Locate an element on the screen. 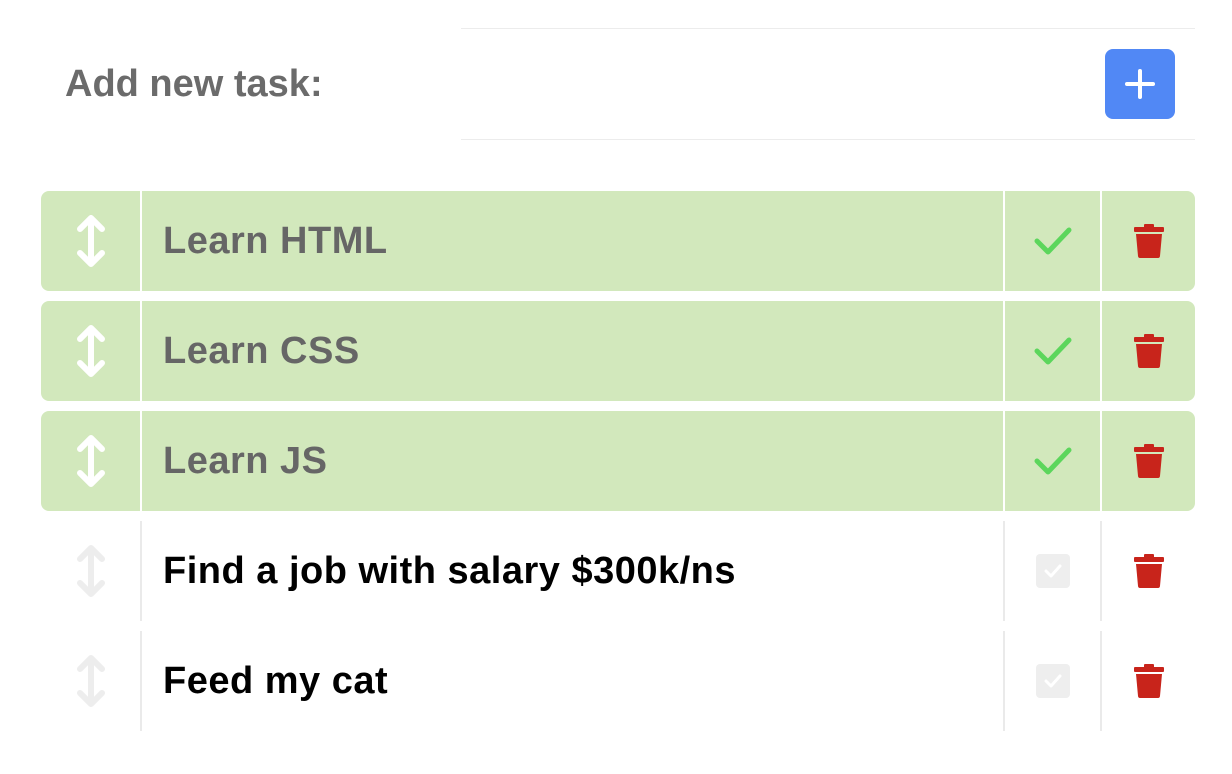  task-row: Learn JS is located at coordinates (618, 461).